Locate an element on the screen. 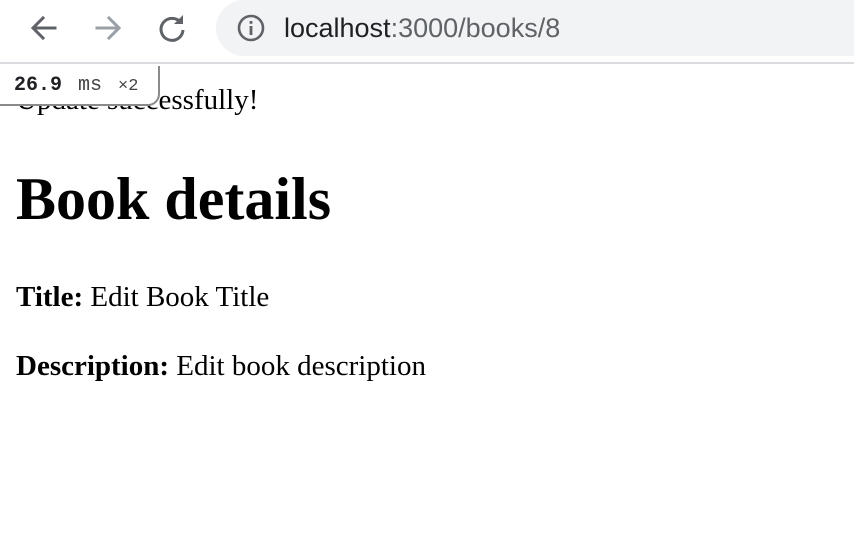  title-value: Edit Book Title is located at coordinates (180, 297).